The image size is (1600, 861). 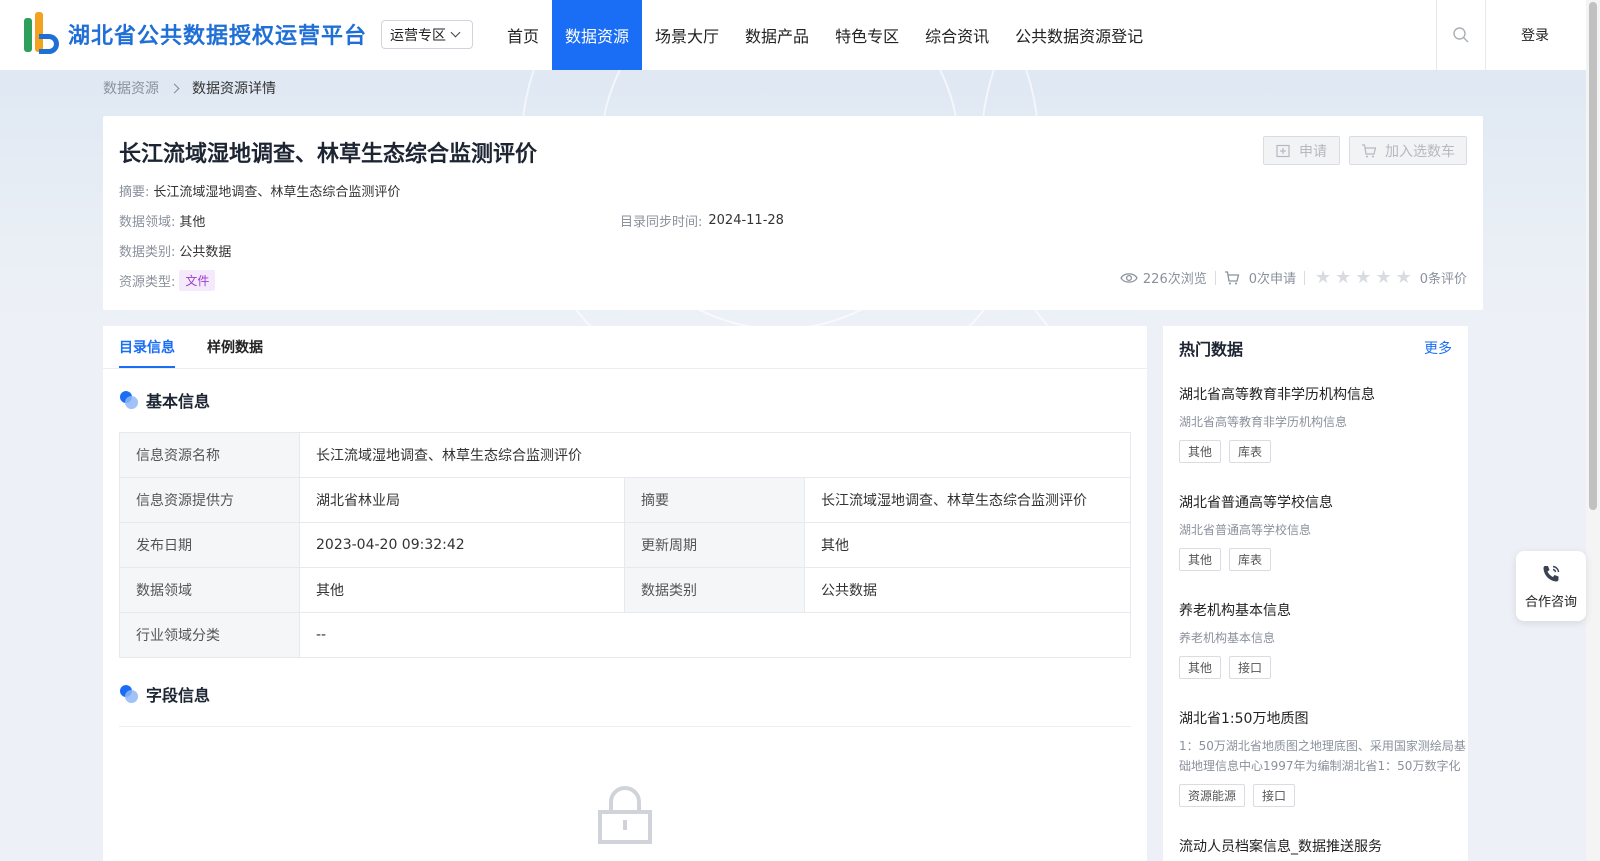 I want to click on detail-tabs: 目录信息 样例数据, so click(x=207, y=347).